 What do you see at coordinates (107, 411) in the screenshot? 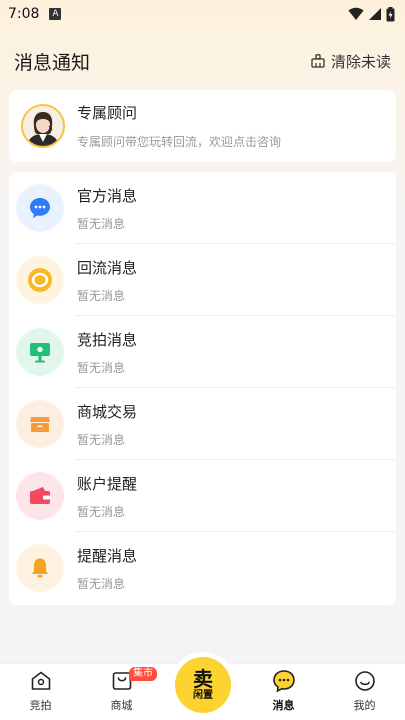
I see `message-title: 商城交易` at bounding box center [107, 411].